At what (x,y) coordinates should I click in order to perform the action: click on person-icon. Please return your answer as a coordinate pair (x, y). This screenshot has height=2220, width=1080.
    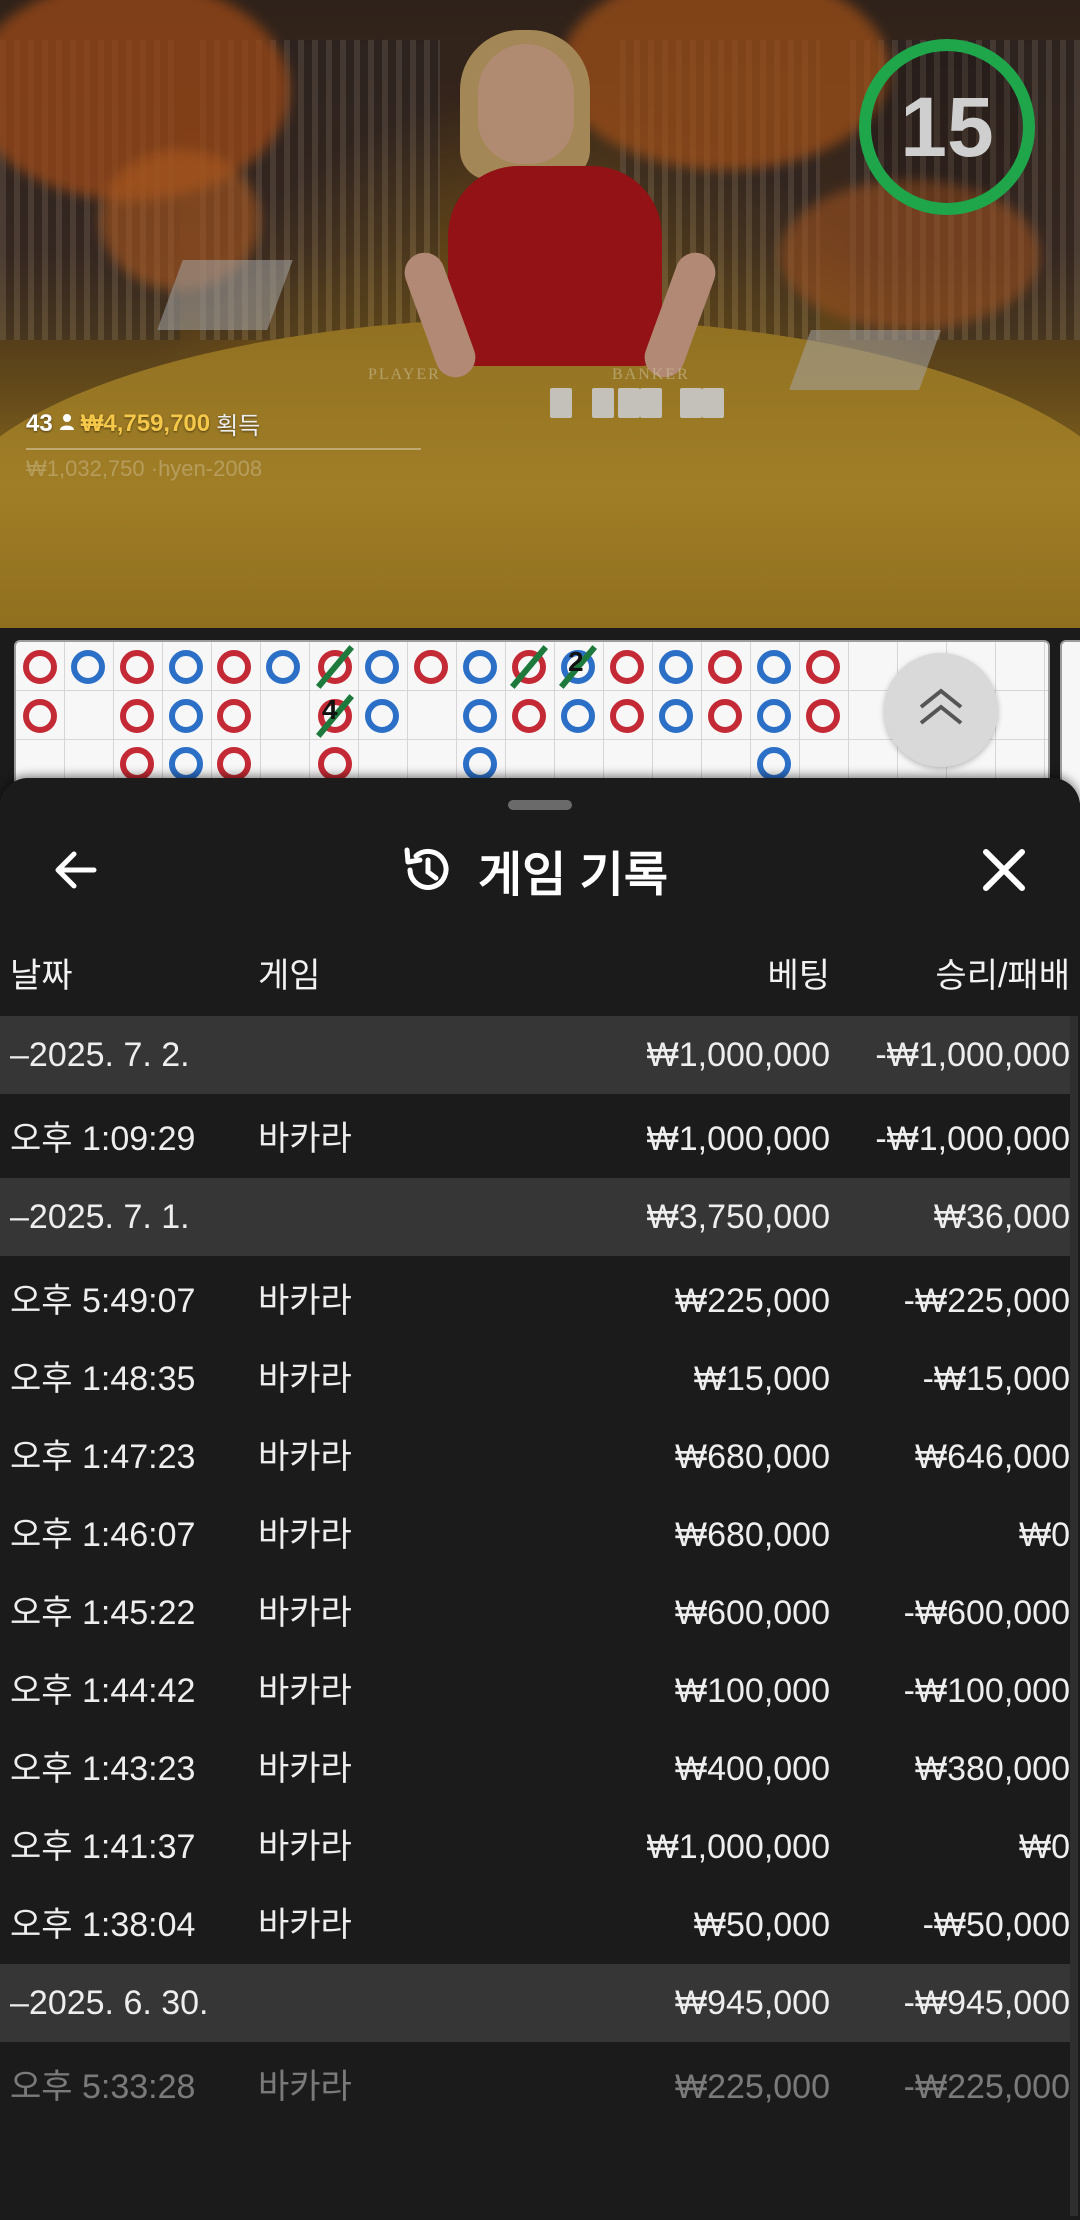
    Looking at the image, I should click on (67, 424).